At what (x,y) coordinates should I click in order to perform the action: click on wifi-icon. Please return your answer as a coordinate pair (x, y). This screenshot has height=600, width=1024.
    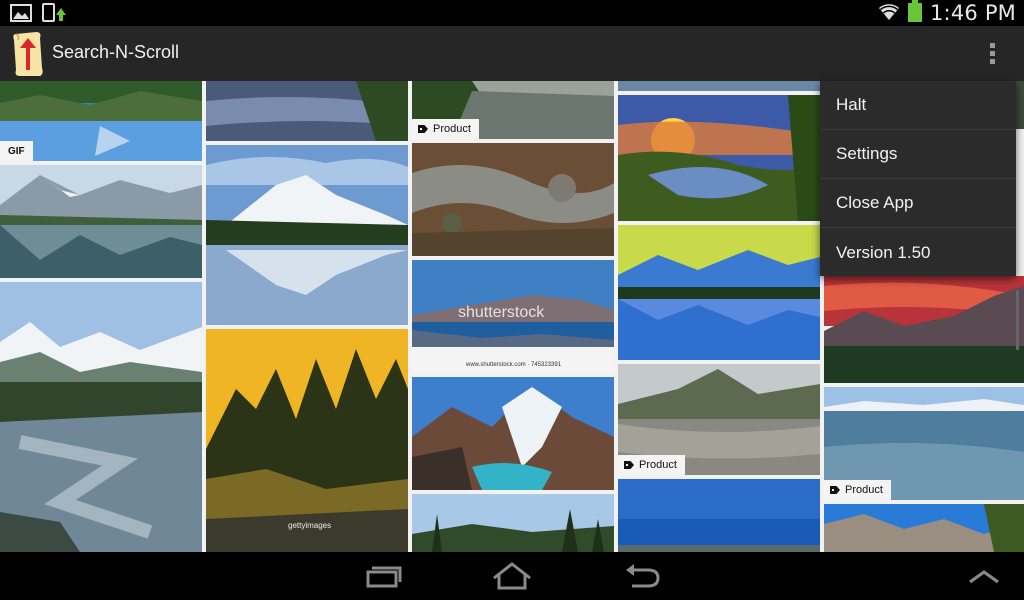
    Looking at the image, I should click on (889, 13).